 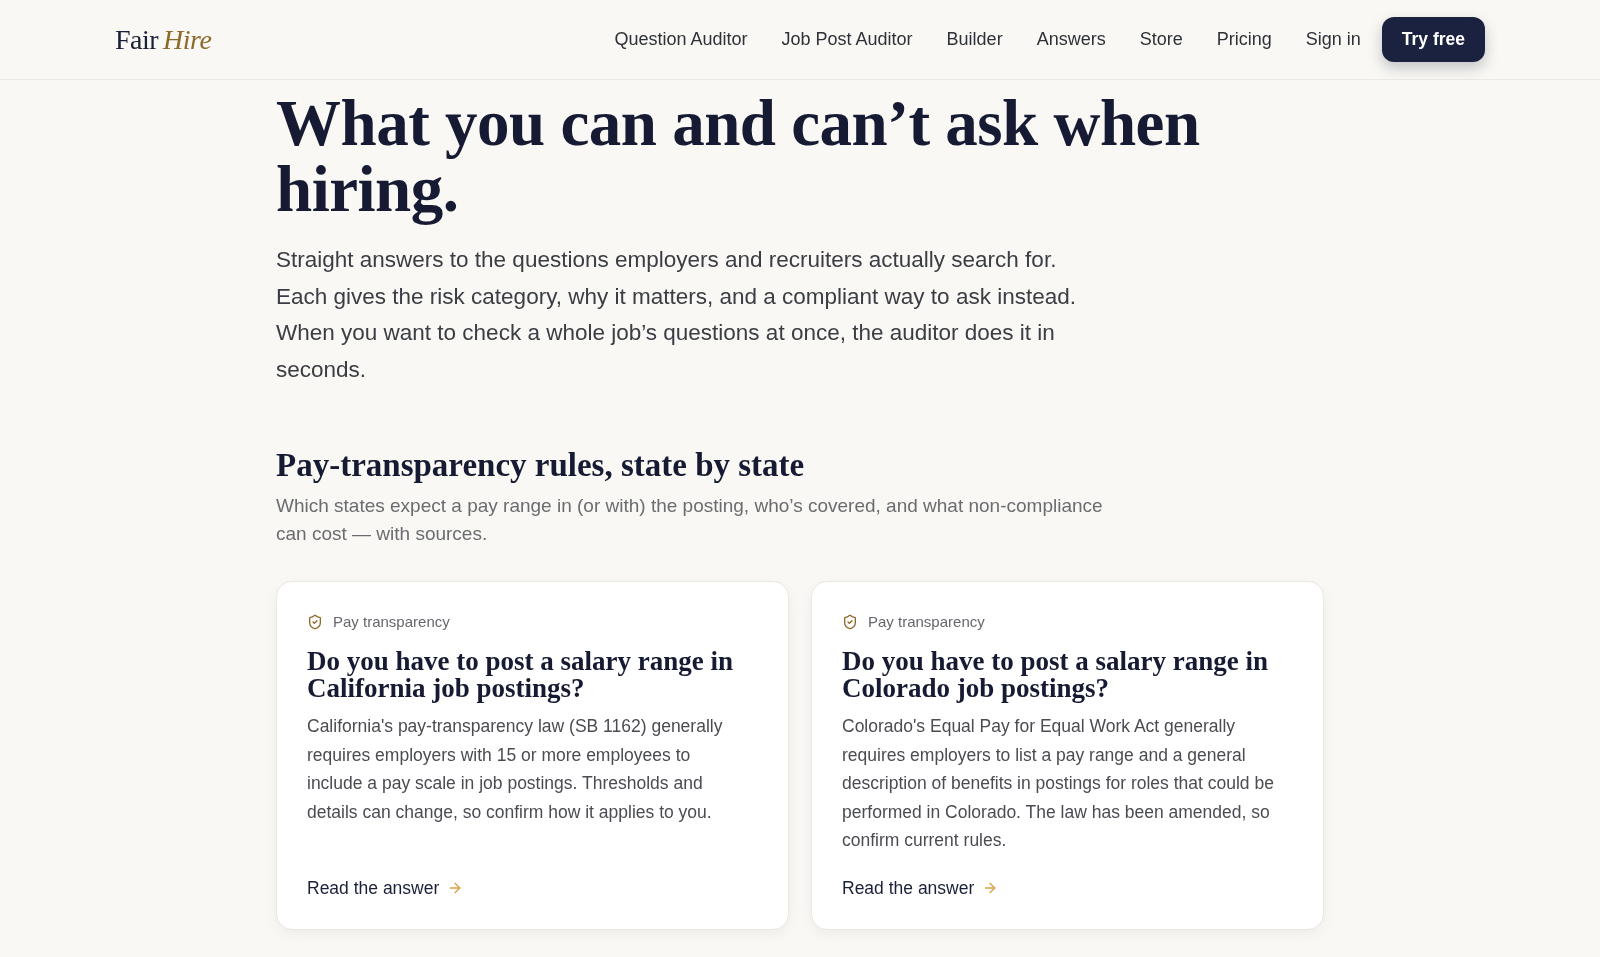 I want to click on logo: Fair Hire, so click(x=163, y=39).